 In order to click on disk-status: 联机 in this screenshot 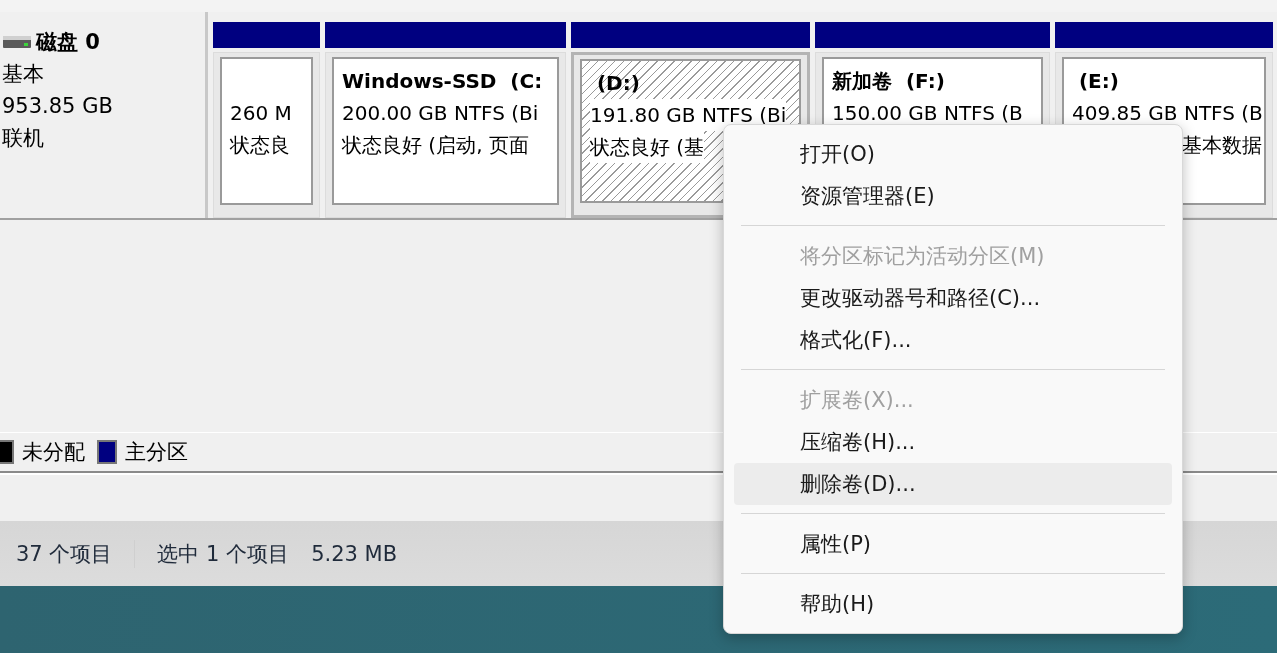, I will do `click(23, 138)`.